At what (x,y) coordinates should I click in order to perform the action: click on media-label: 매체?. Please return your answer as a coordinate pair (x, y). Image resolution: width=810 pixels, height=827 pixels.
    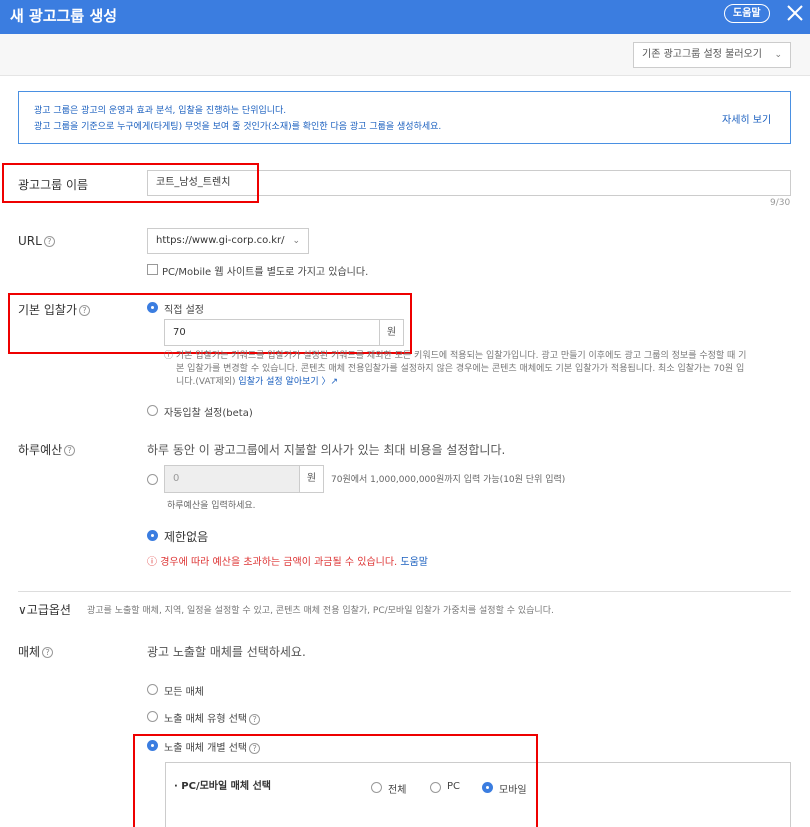
    Looking at the image, I should click on (36, 651).